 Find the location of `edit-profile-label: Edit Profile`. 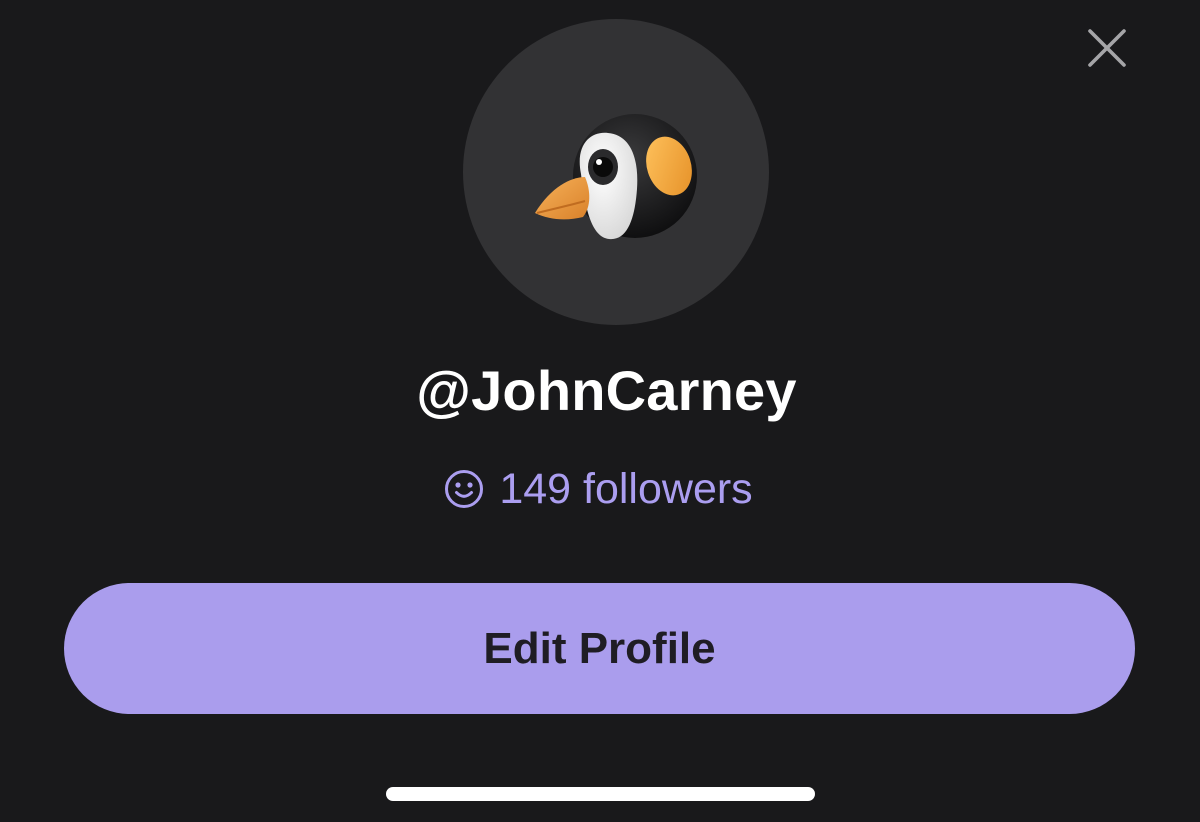

edit-profile-label: Edit Profile is located at coordinates (599, 648).